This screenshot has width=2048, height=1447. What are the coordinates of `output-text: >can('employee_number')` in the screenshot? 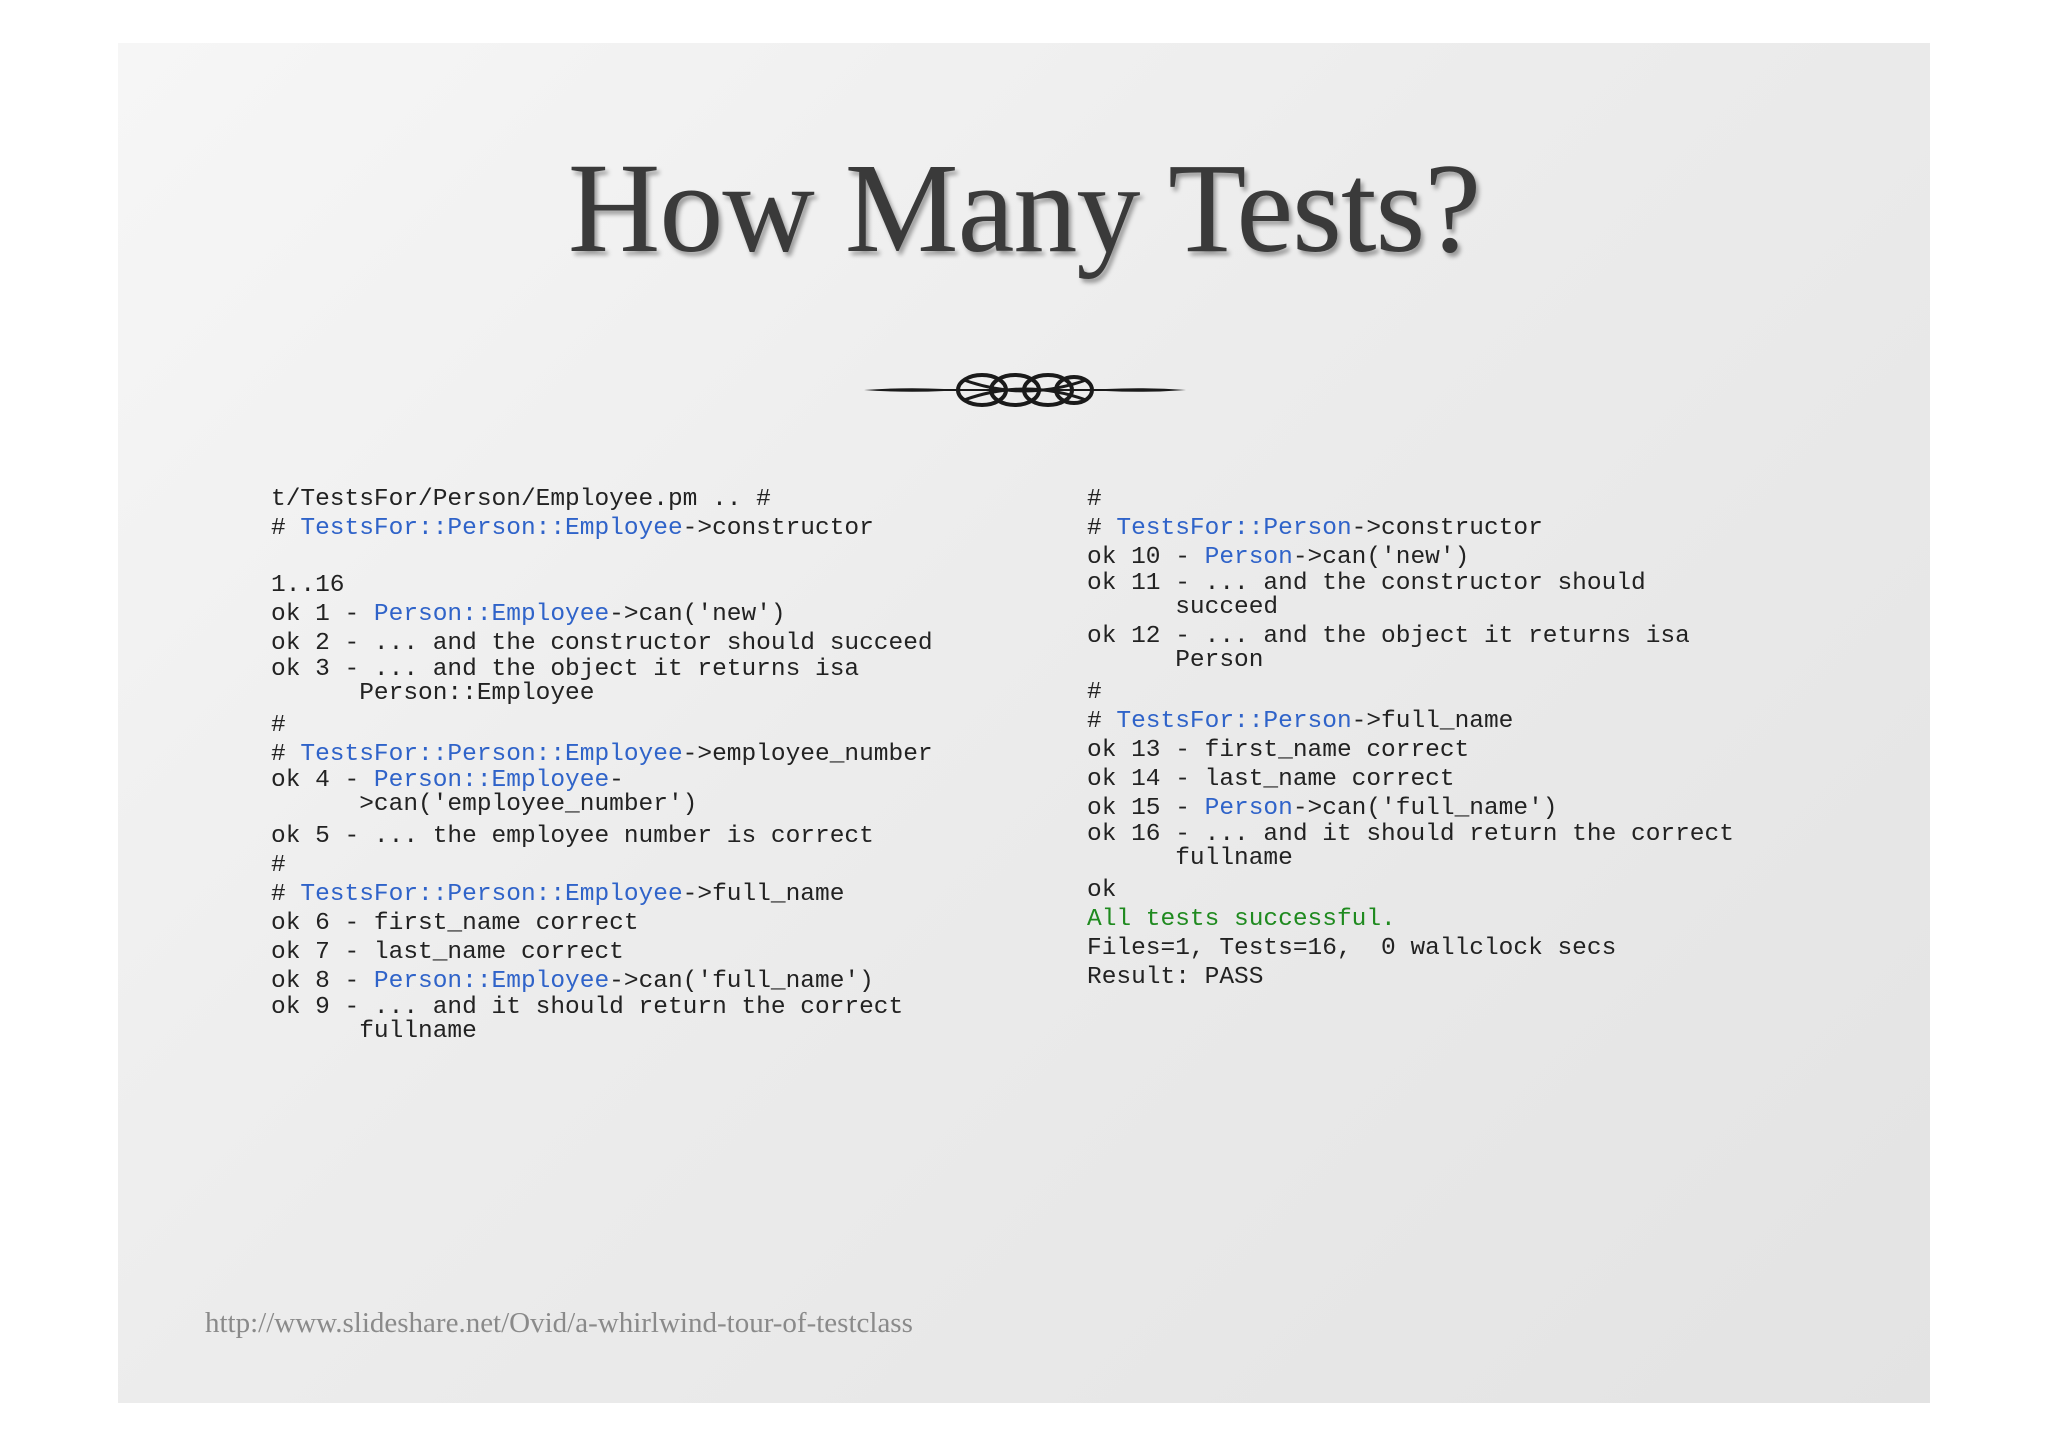 It's located at (484, 804).